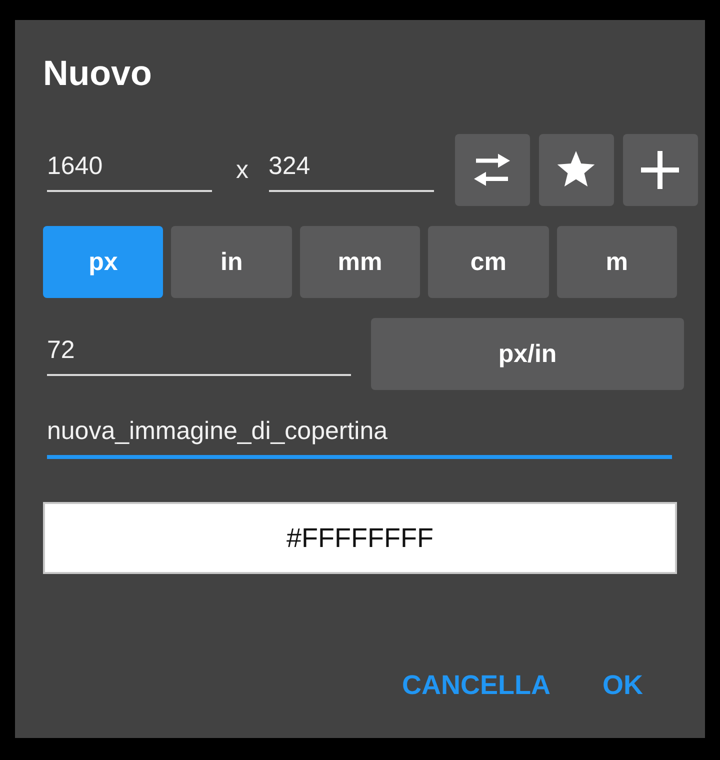 The height and width of the screenshot is (760, 720). What do you see at coordinates (231, 262) in the screenshot?
I see `unit-button: in` at bounding box center [231, 262].